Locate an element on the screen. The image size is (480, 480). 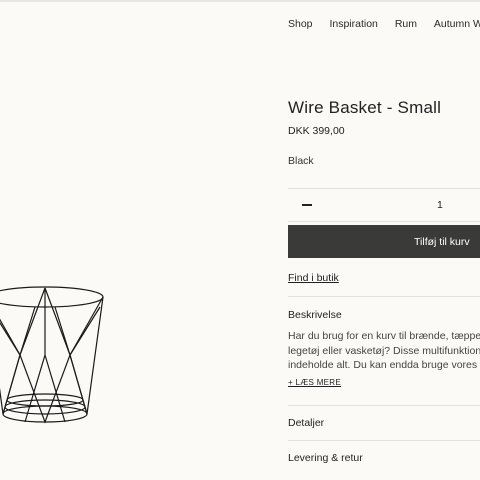
shipping-accordion: Levering & retur is located at coordinates (325, 458).